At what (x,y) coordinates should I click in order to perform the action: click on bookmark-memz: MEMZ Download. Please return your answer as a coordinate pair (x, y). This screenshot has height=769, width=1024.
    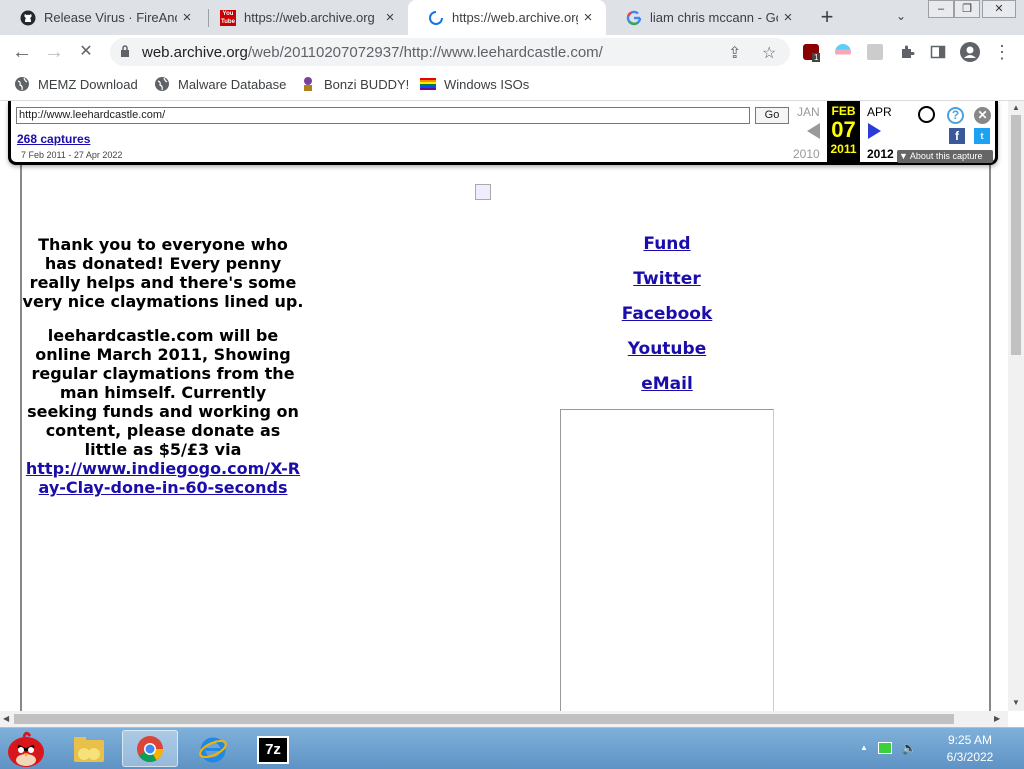
    Looking at the image, I should click on (76, 84).